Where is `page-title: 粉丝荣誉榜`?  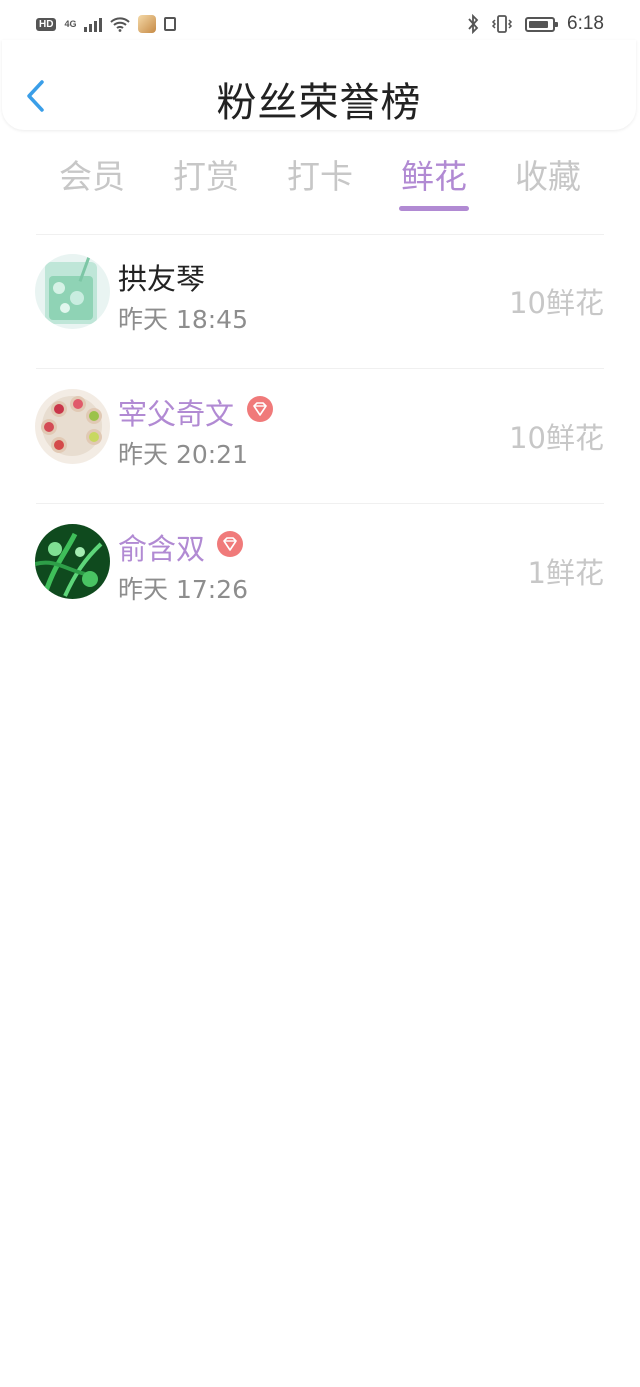
page-title: 粉丝荣誉榜 is located at coordinates (319, 103).